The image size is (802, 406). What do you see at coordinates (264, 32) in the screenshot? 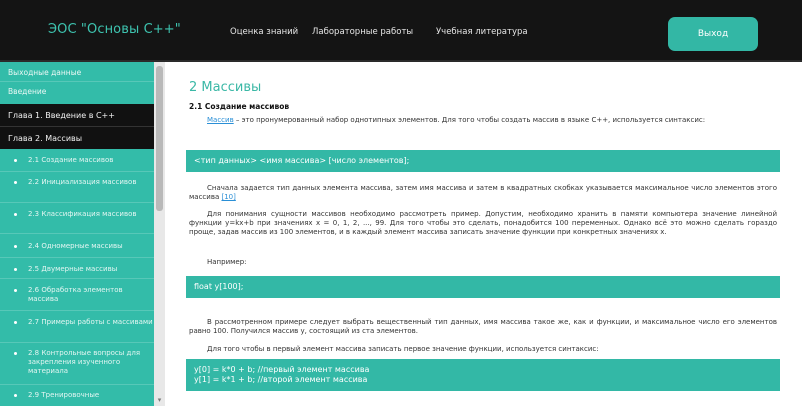
I see `nav-link-assessment: Оценка знаний` at bounding box center [264, 32].